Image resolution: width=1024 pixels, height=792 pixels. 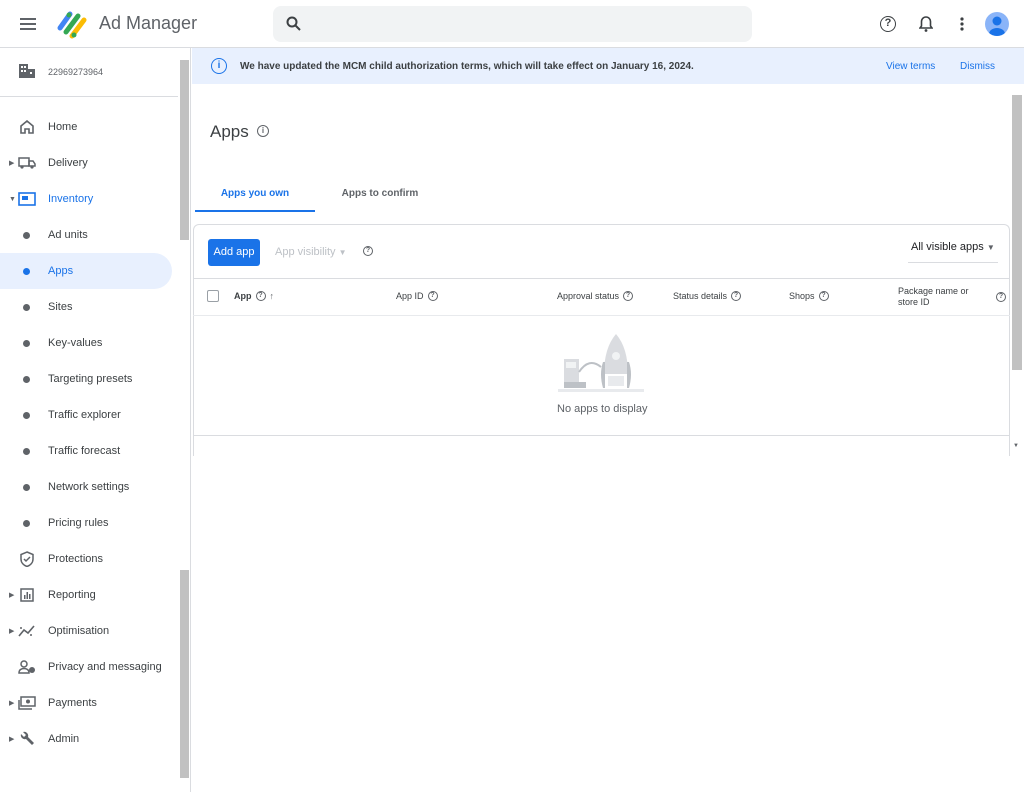 I want to click on sidebar-item-label: Traffic forecast, so click(x=84, y=451).